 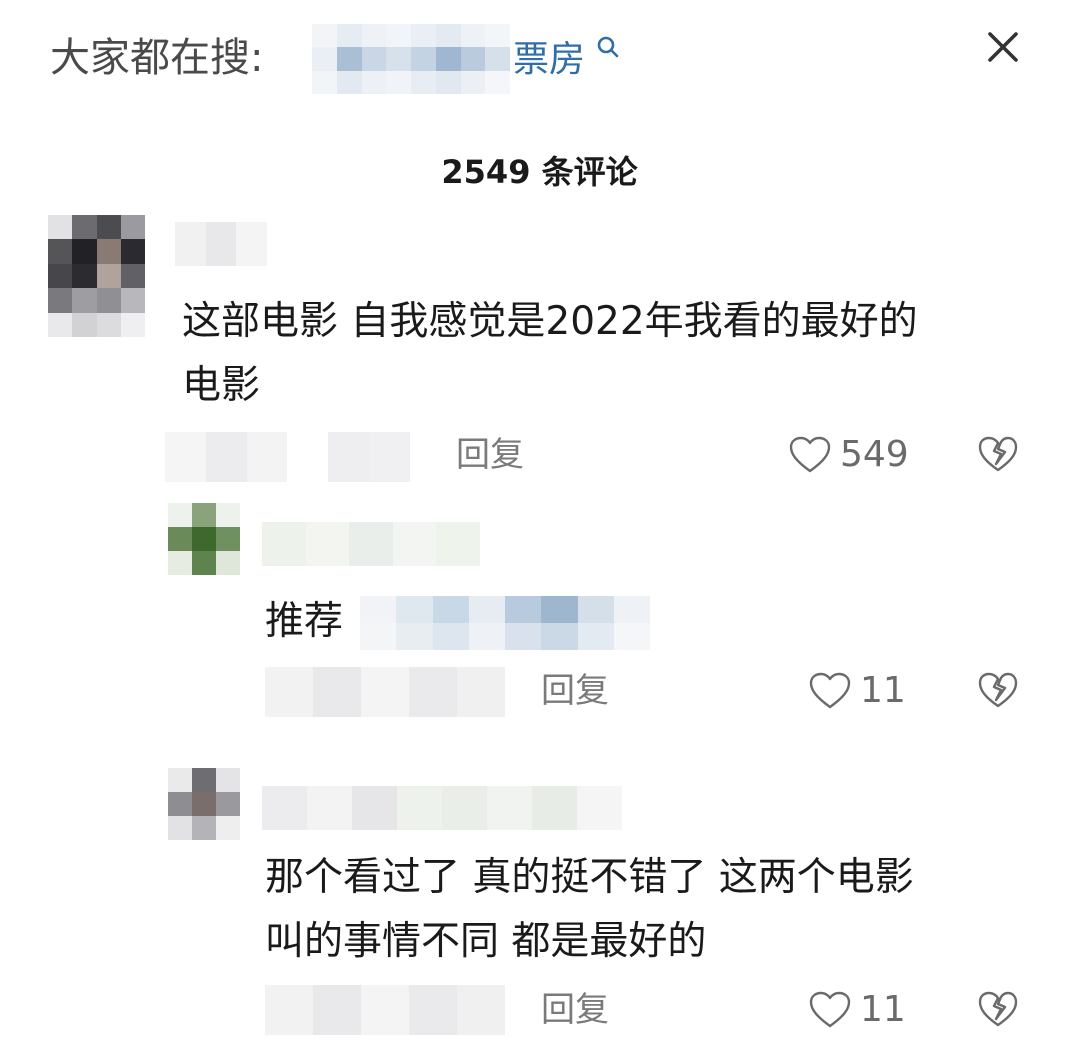 What do you see at coordinates (550, 321) in the screenshot?
I see `comment-text-line: 这部电影 自我感觉是2022年我看的最好的` at bounding box center [550, 321].